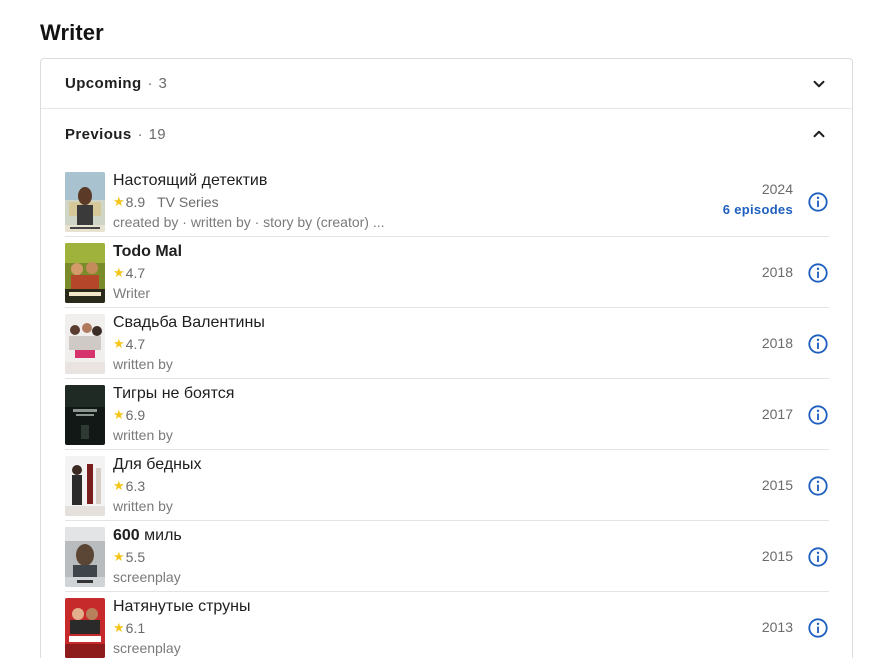  I want to click on credit-row: Натянутые струны ★ 6.1 screenplay 2013, so click(447, 625).